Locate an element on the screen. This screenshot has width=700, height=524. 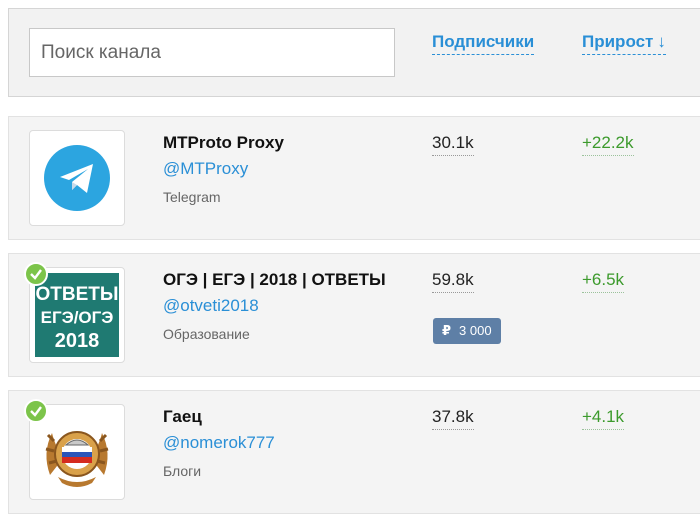
avatar-text-line-2: ЕГЭ/ОГЭ is located at coordinates (77, 317).